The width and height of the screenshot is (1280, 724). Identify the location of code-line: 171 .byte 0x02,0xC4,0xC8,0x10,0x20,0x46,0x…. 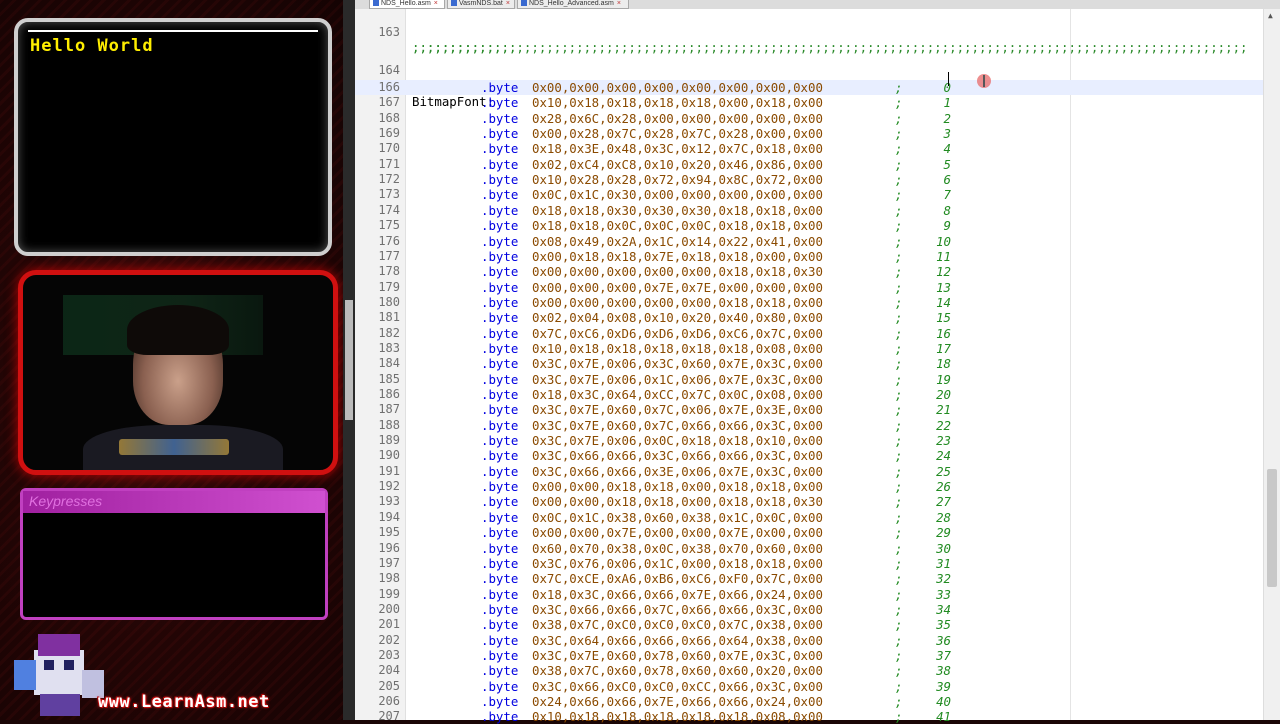
(809, 164).